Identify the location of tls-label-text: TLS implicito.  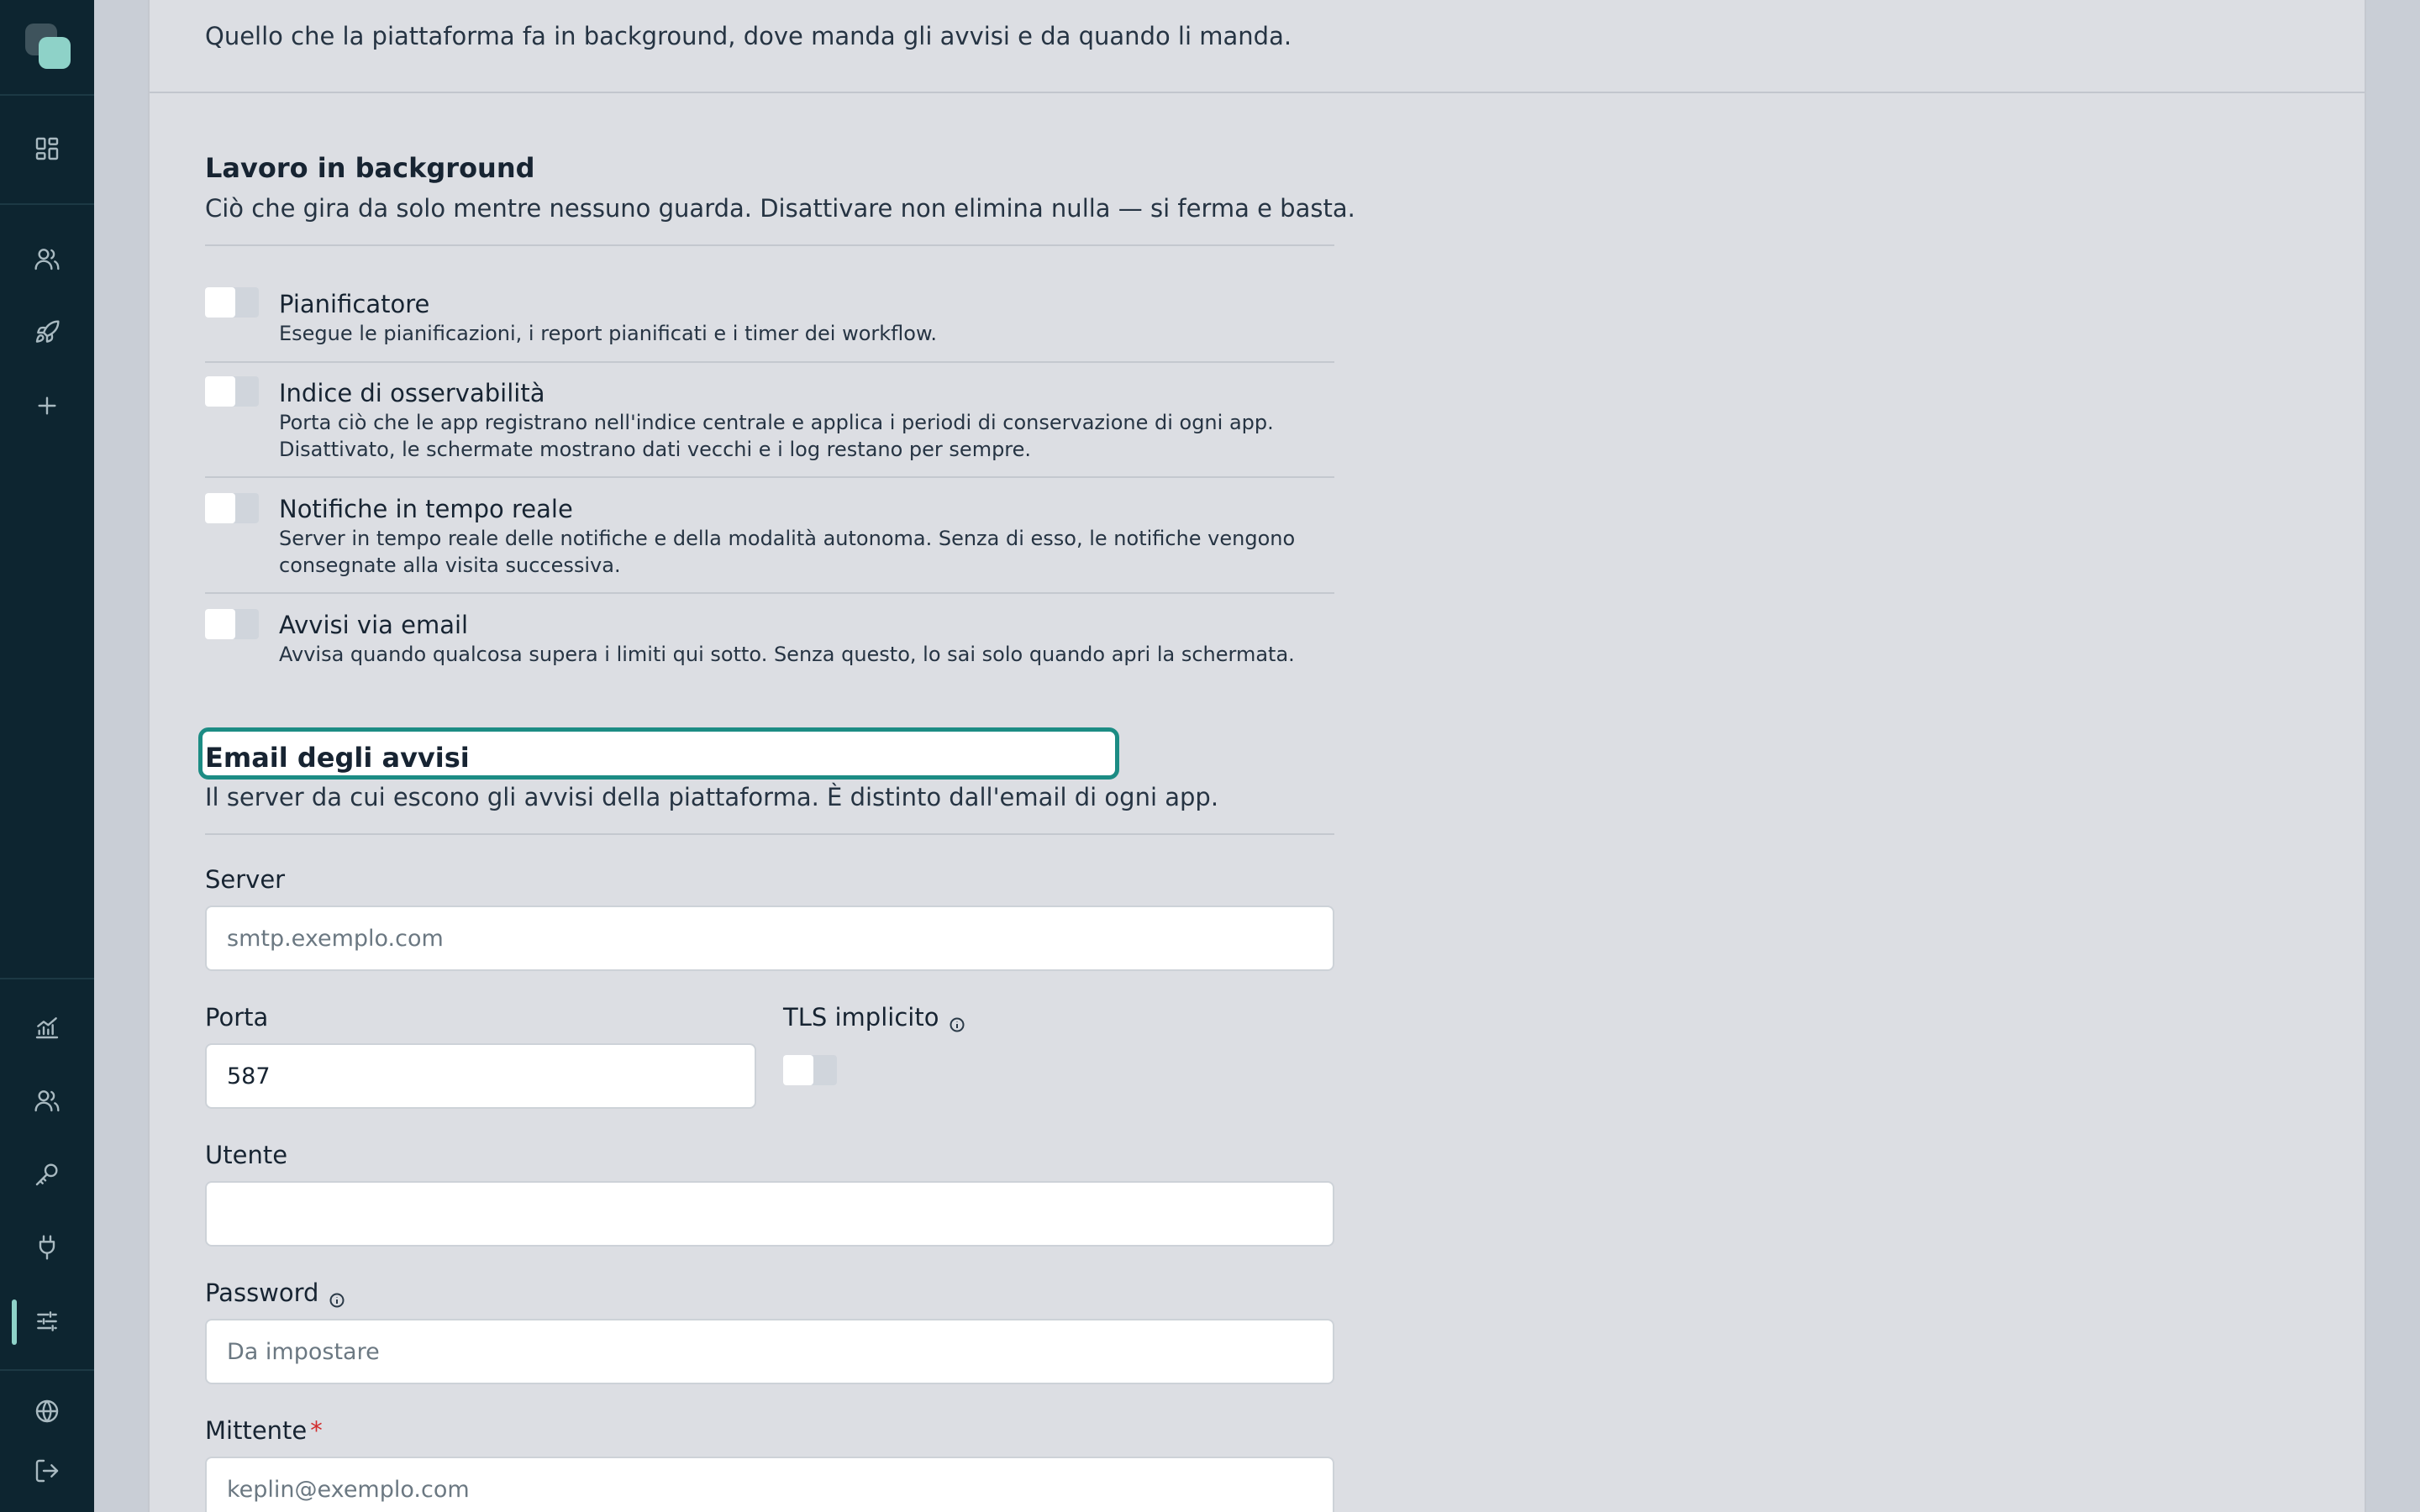
(861, 1017).